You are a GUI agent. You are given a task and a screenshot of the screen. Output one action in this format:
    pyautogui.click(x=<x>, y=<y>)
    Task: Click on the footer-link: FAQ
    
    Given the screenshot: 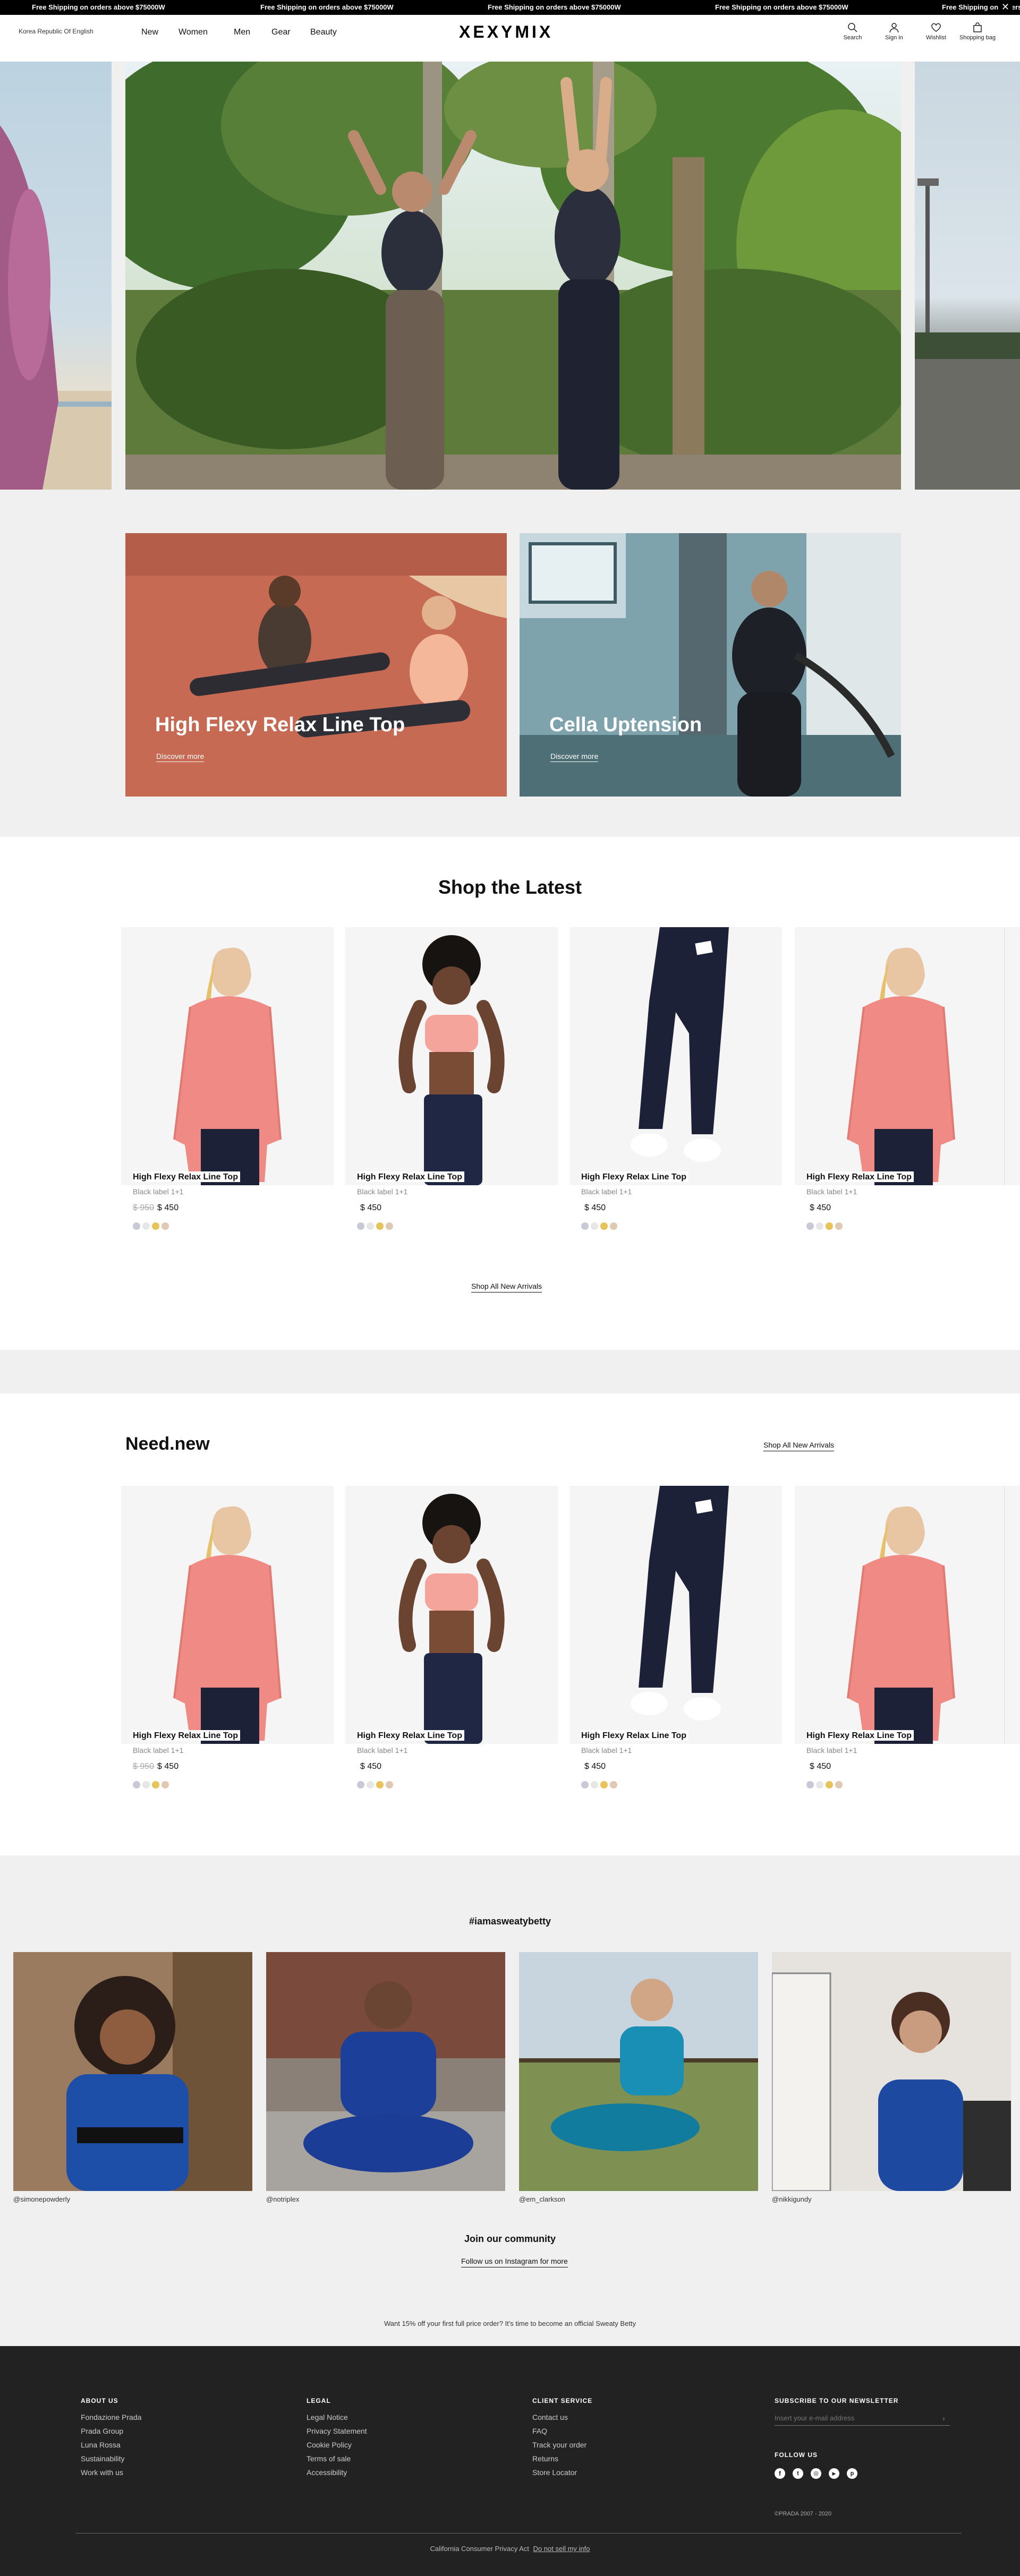 What is the action you would take?
    pyautogui.click(x=539, y=2431)
    